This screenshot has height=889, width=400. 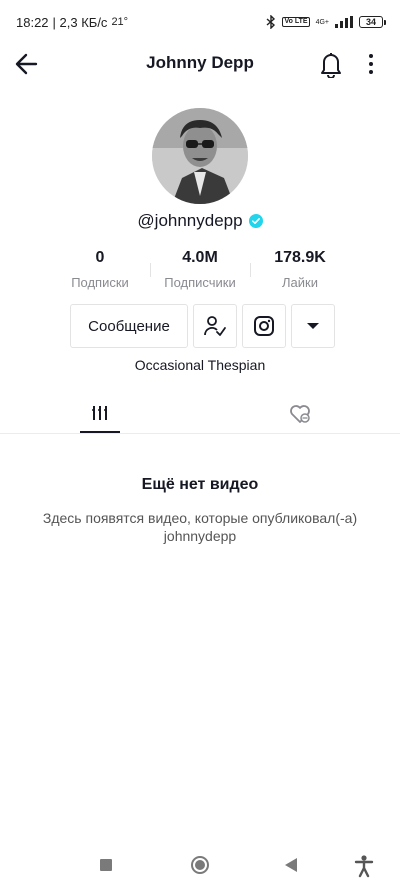 I want to click on stat-value: 4.0M, so click(x=200, y=257).